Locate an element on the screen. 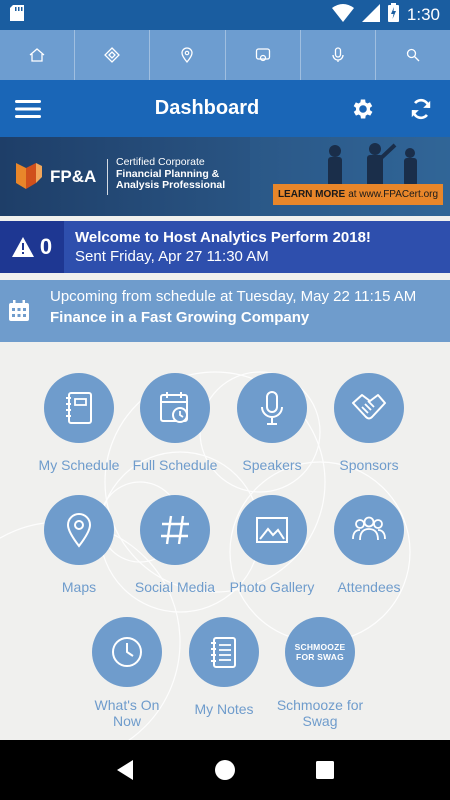  people-icon is located at coordinates (369, 528).